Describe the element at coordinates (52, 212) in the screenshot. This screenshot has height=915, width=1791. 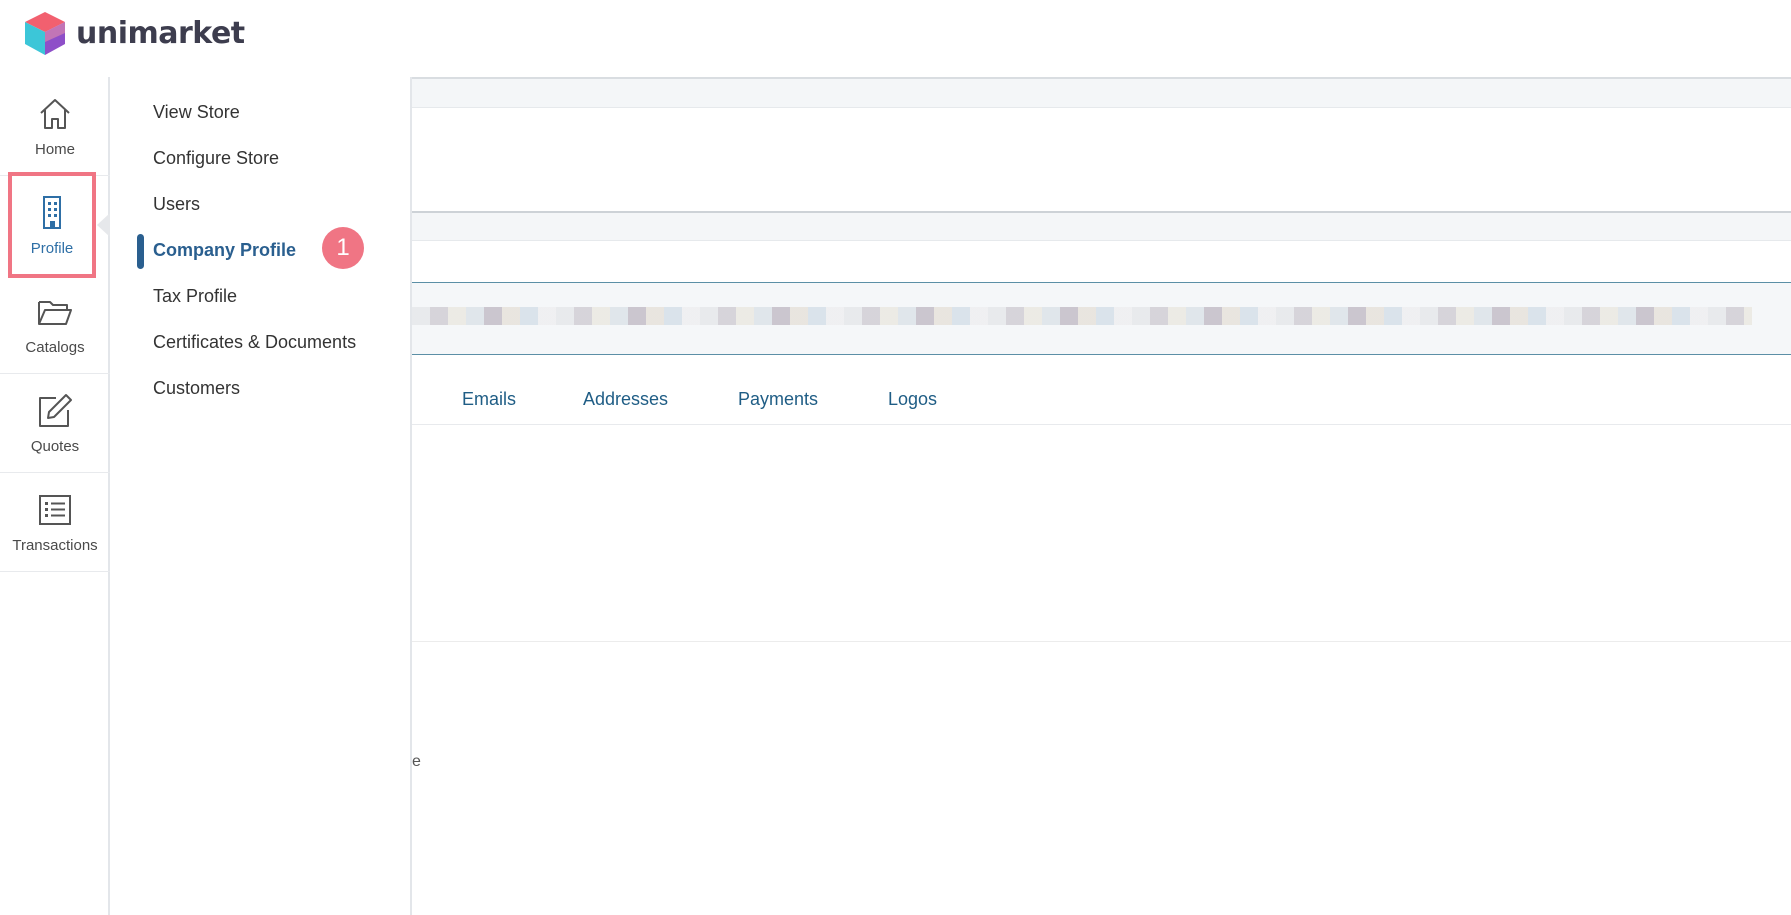
I see `building-icon` at that location.